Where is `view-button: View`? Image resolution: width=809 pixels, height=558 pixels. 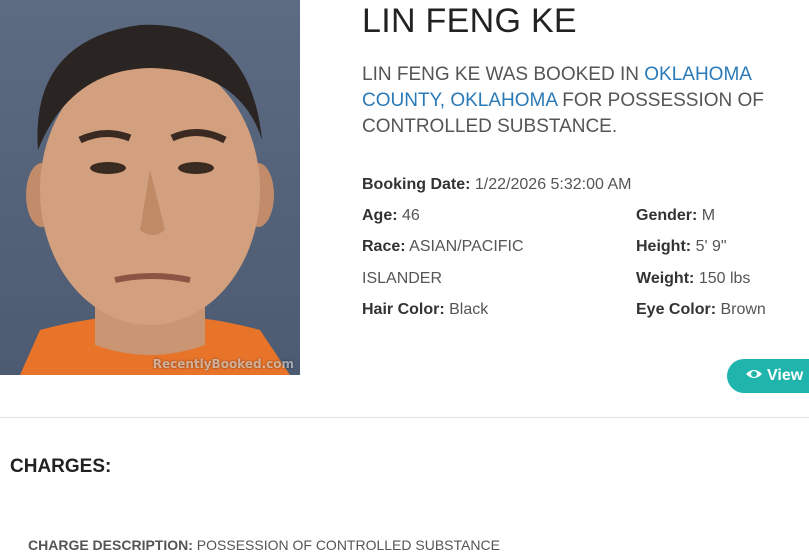 view-button: View is located at coordinates (768, 376).